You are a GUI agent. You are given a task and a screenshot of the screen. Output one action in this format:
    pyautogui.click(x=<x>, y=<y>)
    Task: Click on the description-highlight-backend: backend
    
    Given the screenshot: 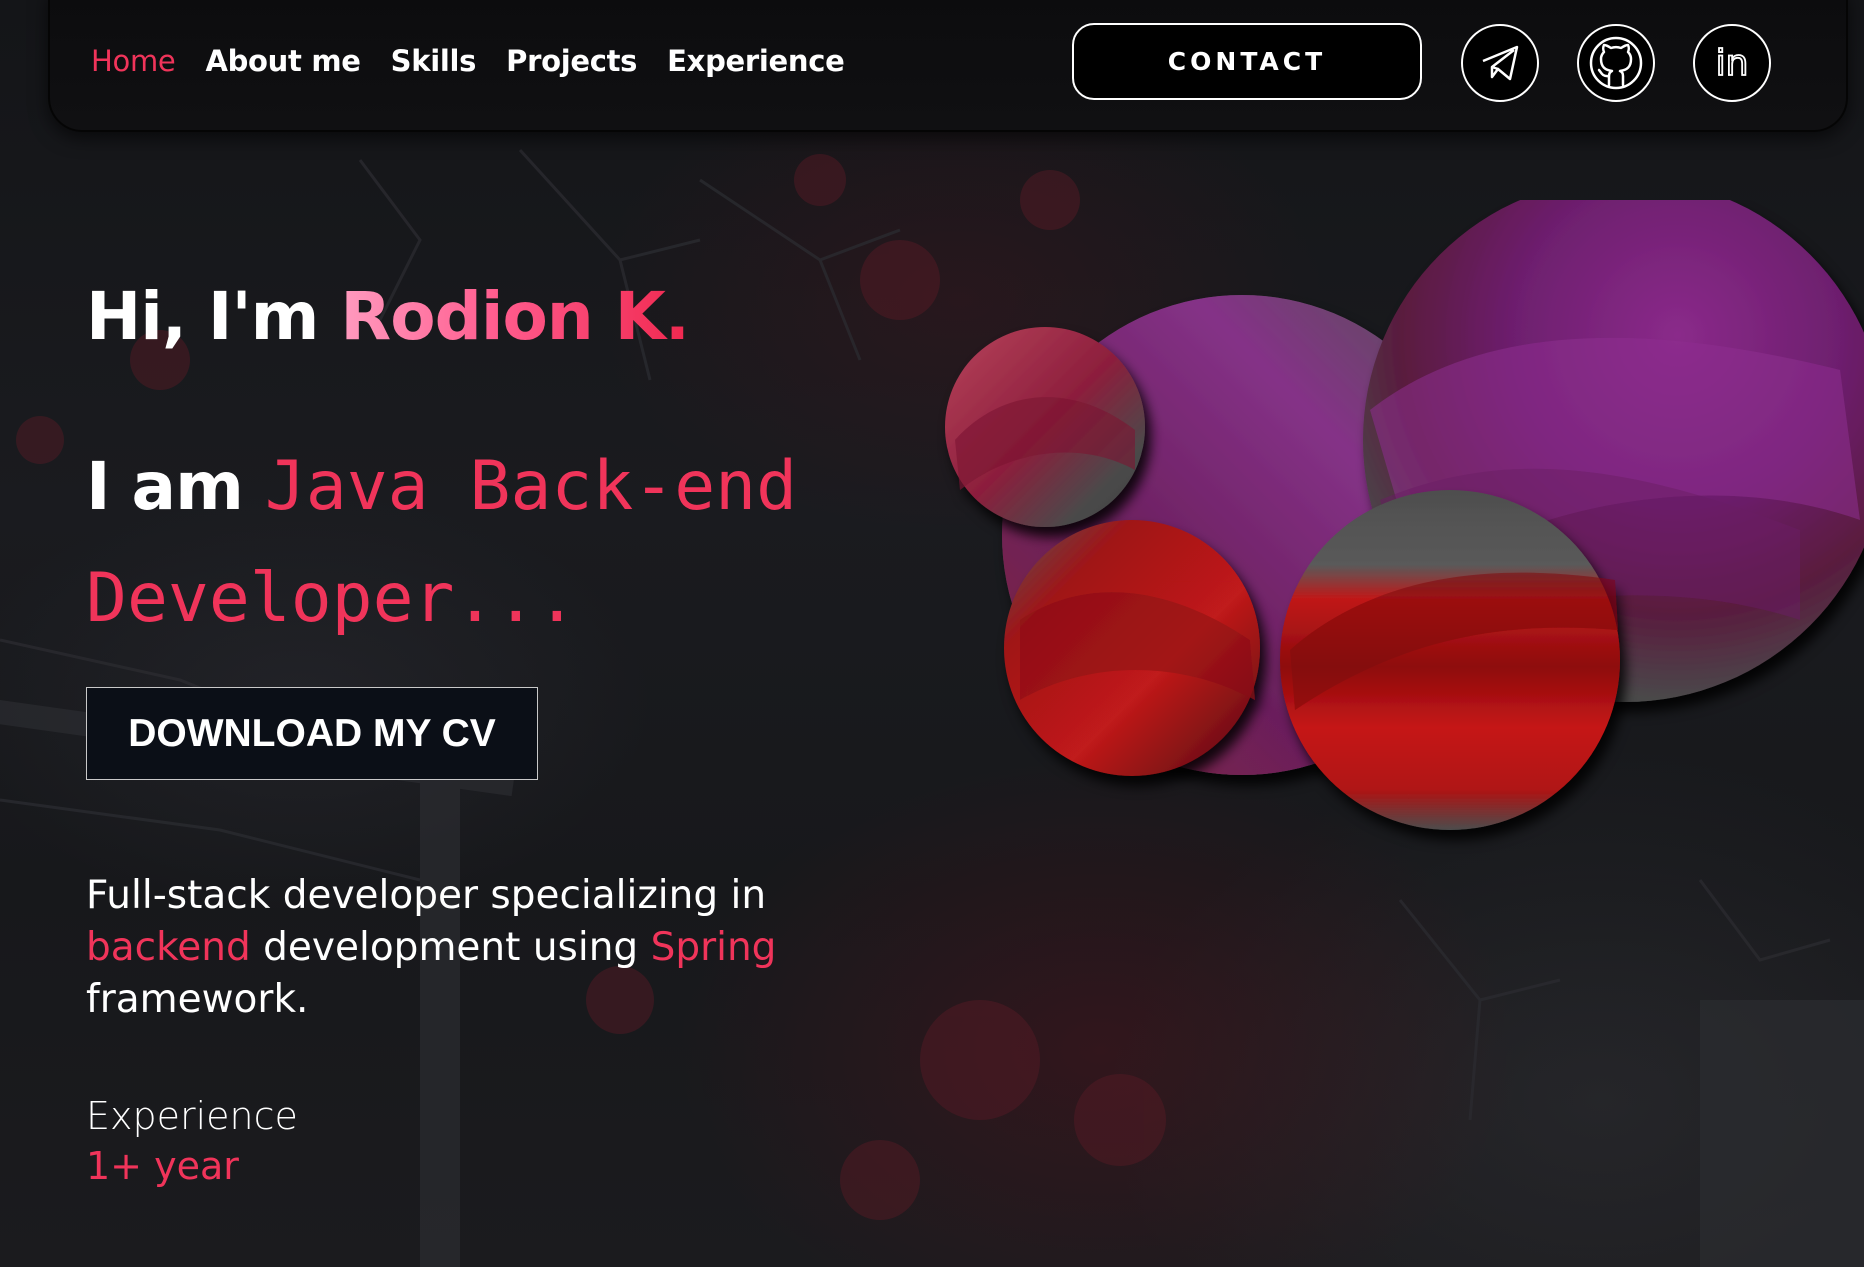 What is the action you would take?
    pyautogui.click(x=168, y=947)
    